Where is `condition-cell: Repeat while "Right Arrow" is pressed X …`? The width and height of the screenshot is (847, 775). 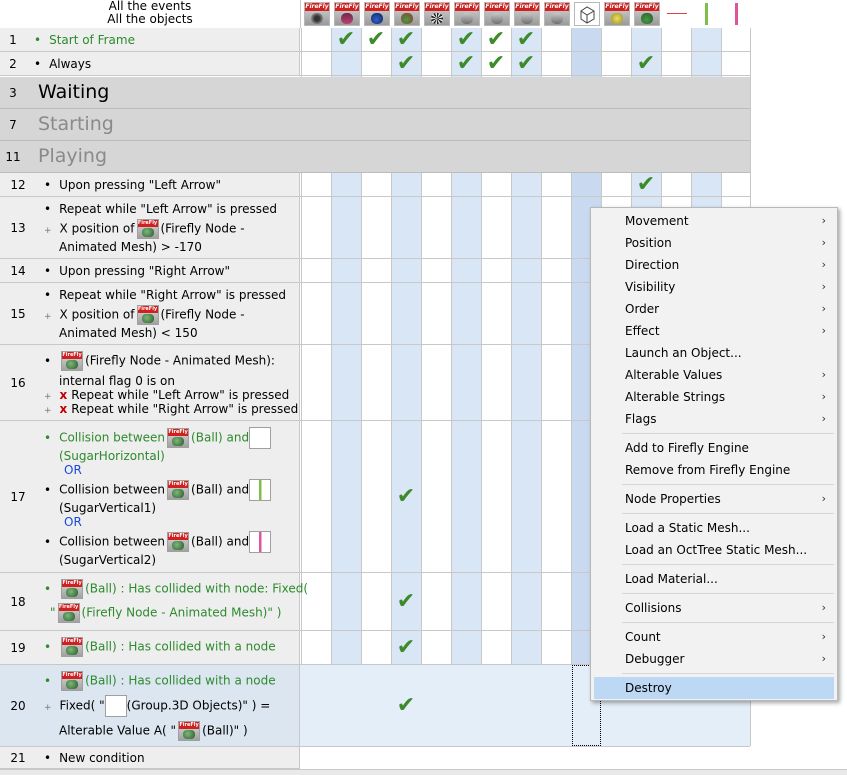
condition-cell: Repeat while "Right Arrow" is pressed X … is located at coordinates (168, 313).